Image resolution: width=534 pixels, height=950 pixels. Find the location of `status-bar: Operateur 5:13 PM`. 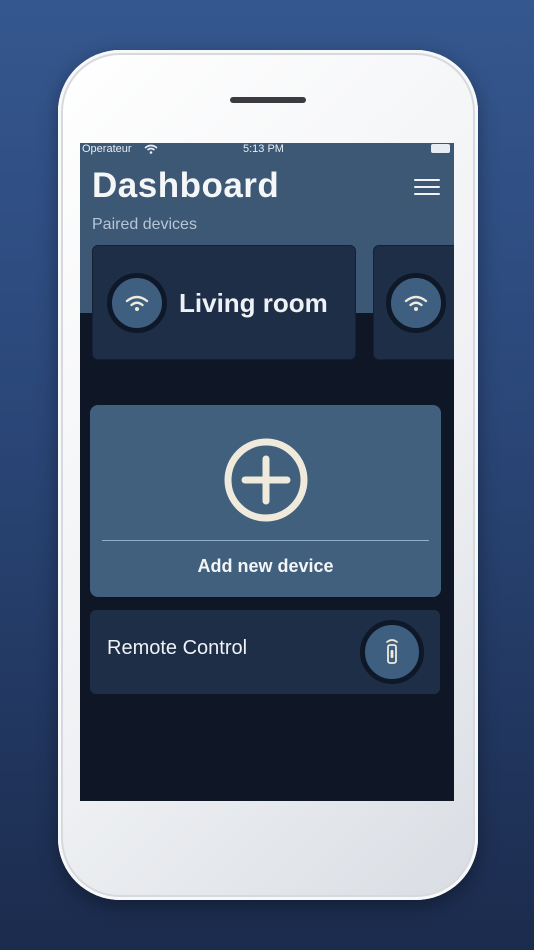

status-bar: Operateur 5:13 PM is located at coordinates (267, 150).